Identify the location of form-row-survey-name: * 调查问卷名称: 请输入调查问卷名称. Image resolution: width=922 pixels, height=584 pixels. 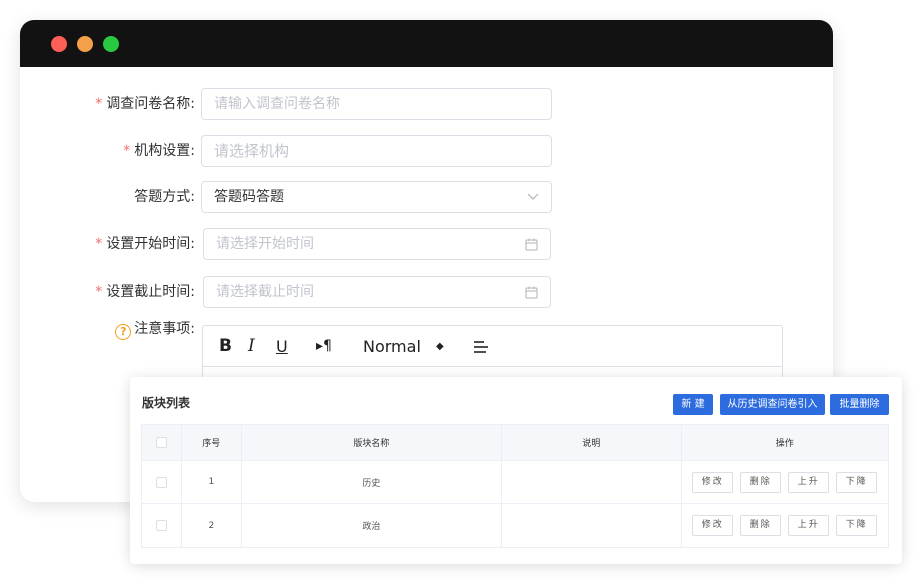
(426, 104).